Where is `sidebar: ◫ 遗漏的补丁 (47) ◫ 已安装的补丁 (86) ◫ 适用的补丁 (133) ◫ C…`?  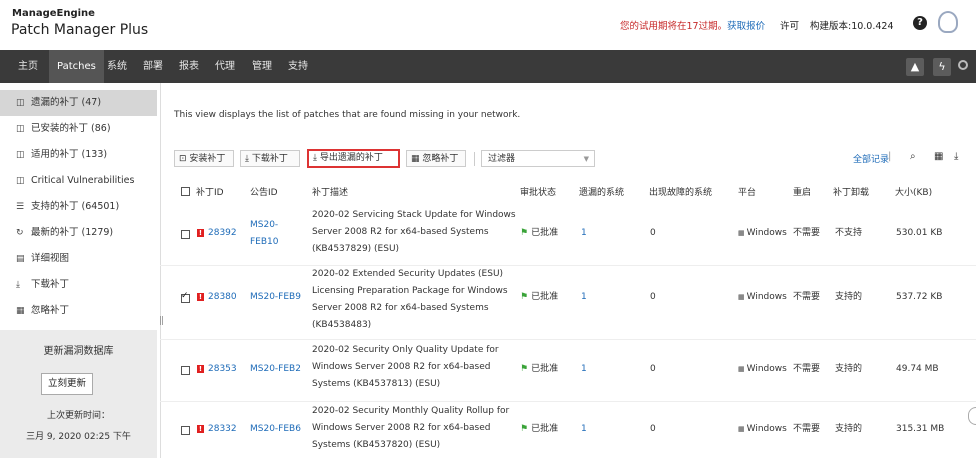 sidebar: ◫ 遗漏的补丁 (47) ◫ 已安装的补丁 (86) ◫ 适用的补丁 (133) ◫ C… is located at coordinates (80, 270).